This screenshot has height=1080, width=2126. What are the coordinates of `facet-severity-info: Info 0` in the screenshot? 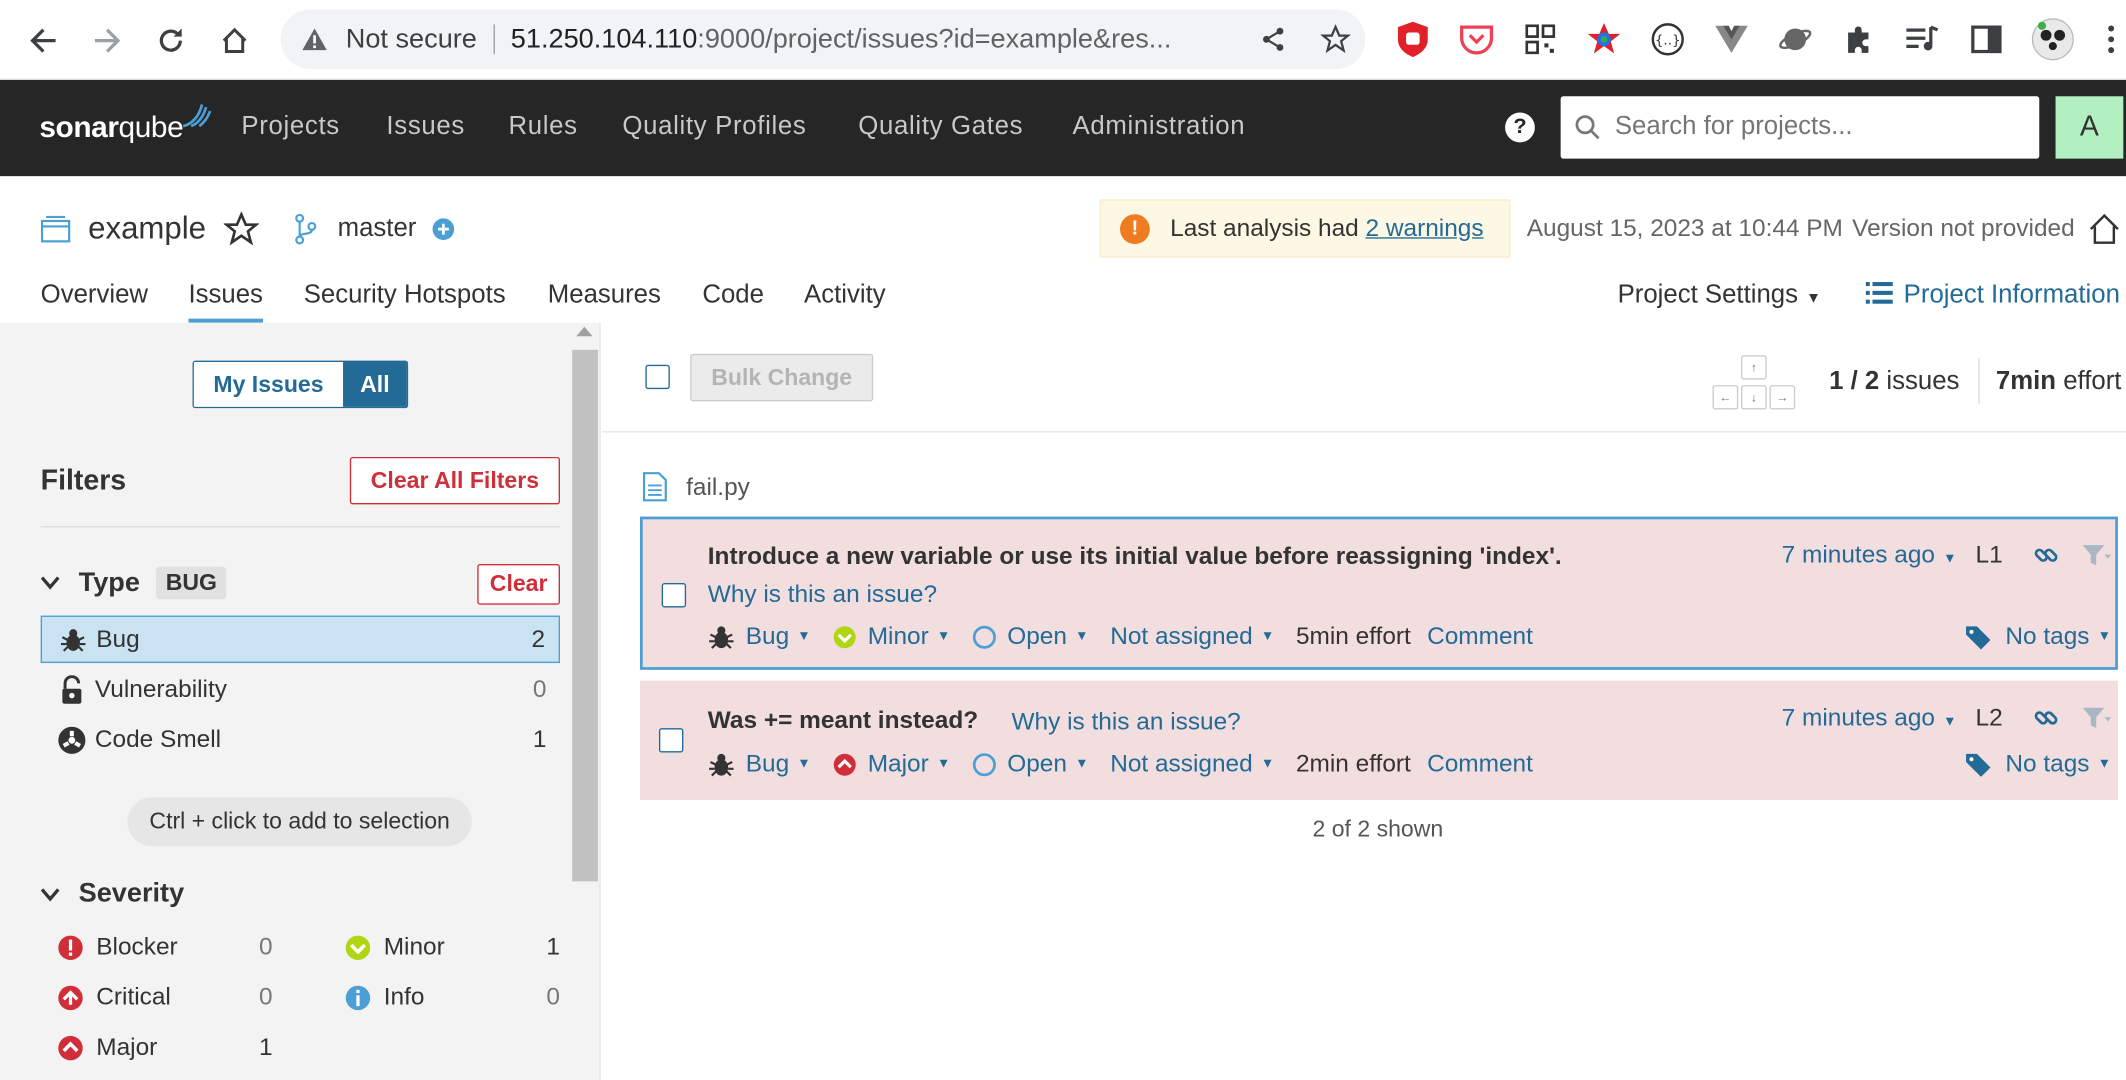 It's located at (451, 997).